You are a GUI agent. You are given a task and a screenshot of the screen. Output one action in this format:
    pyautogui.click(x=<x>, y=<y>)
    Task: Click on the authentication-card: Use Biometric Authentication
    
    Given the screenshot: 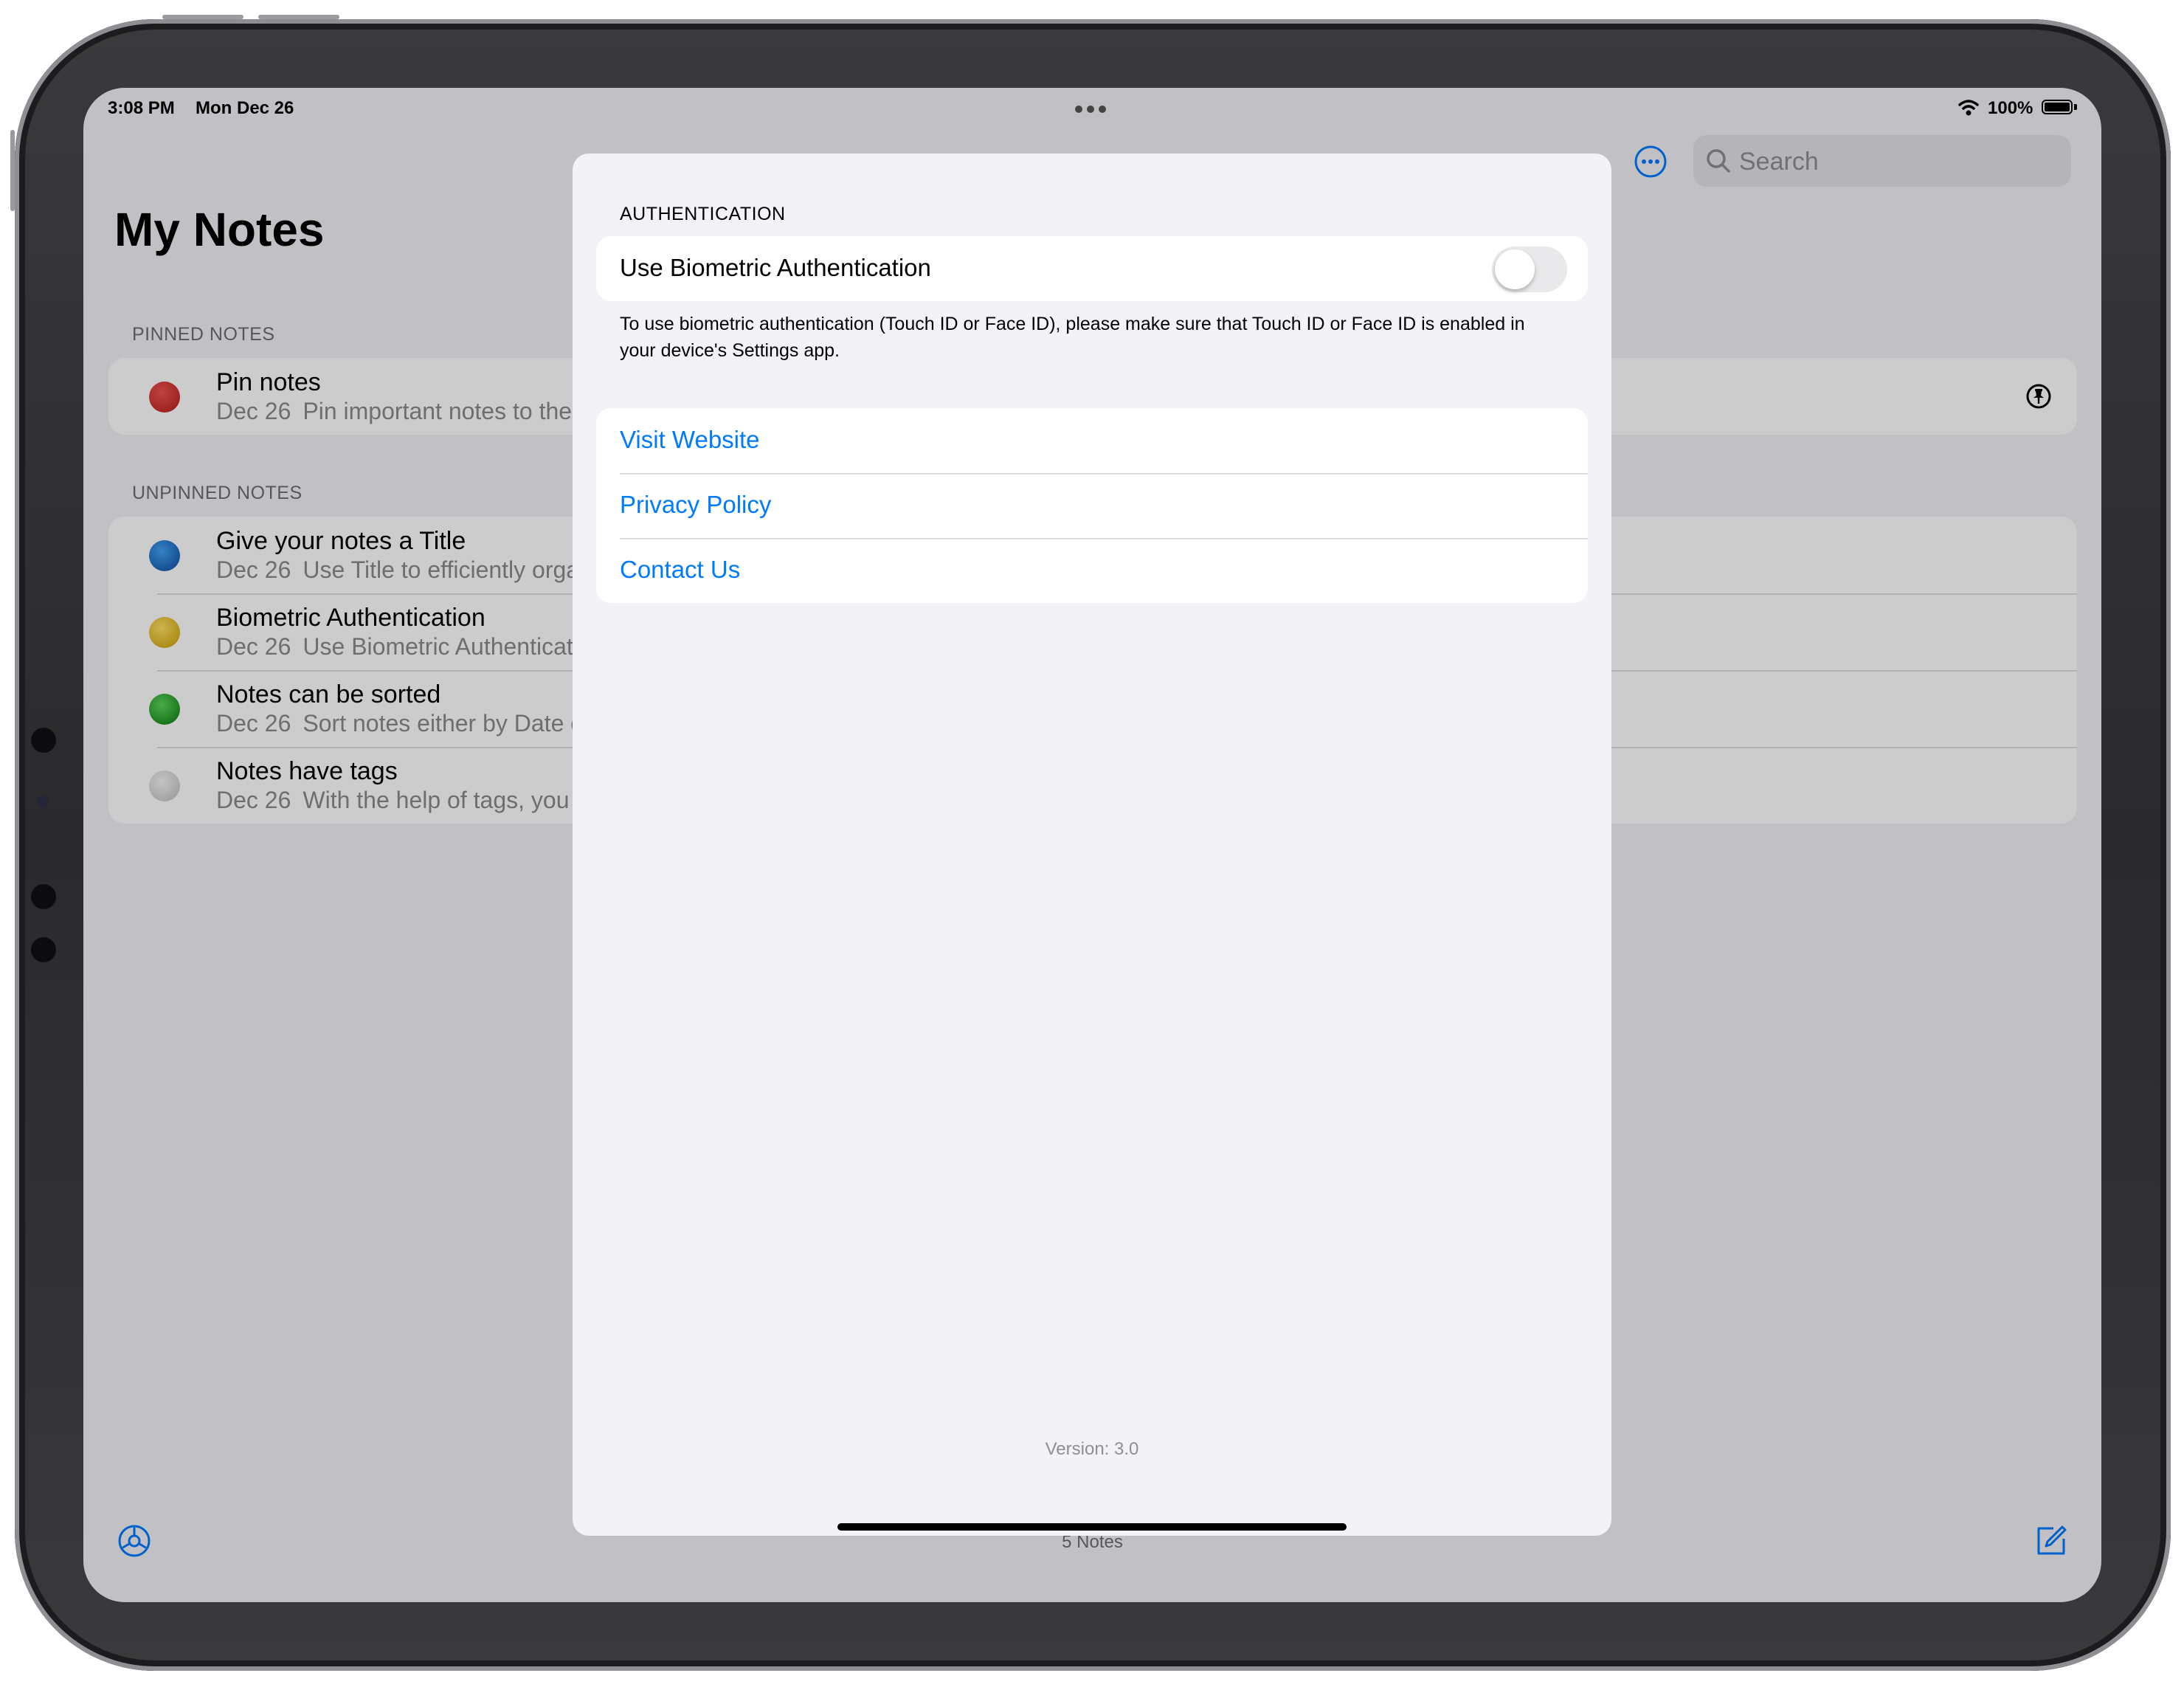 What is the action you would take?
    pyautogui.click(x=1092, y=268)
    